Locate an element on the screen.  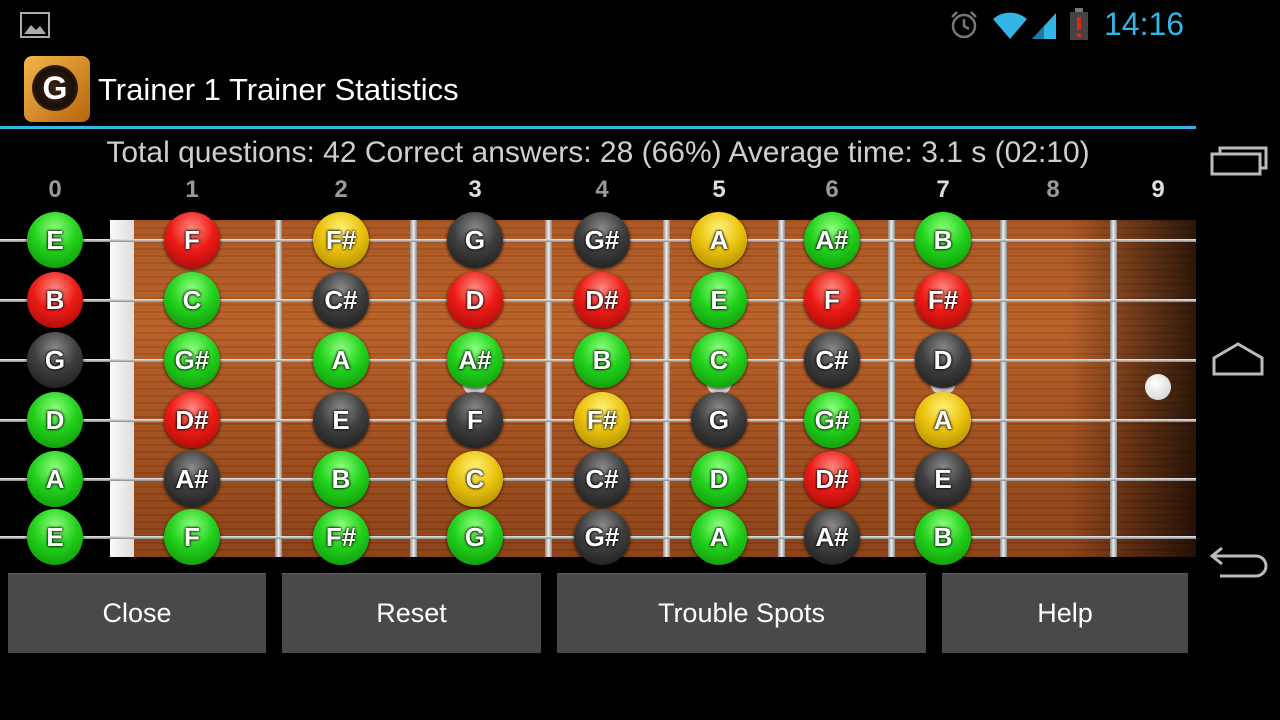
reset-button: Reset is located at coordinates (411, 613).